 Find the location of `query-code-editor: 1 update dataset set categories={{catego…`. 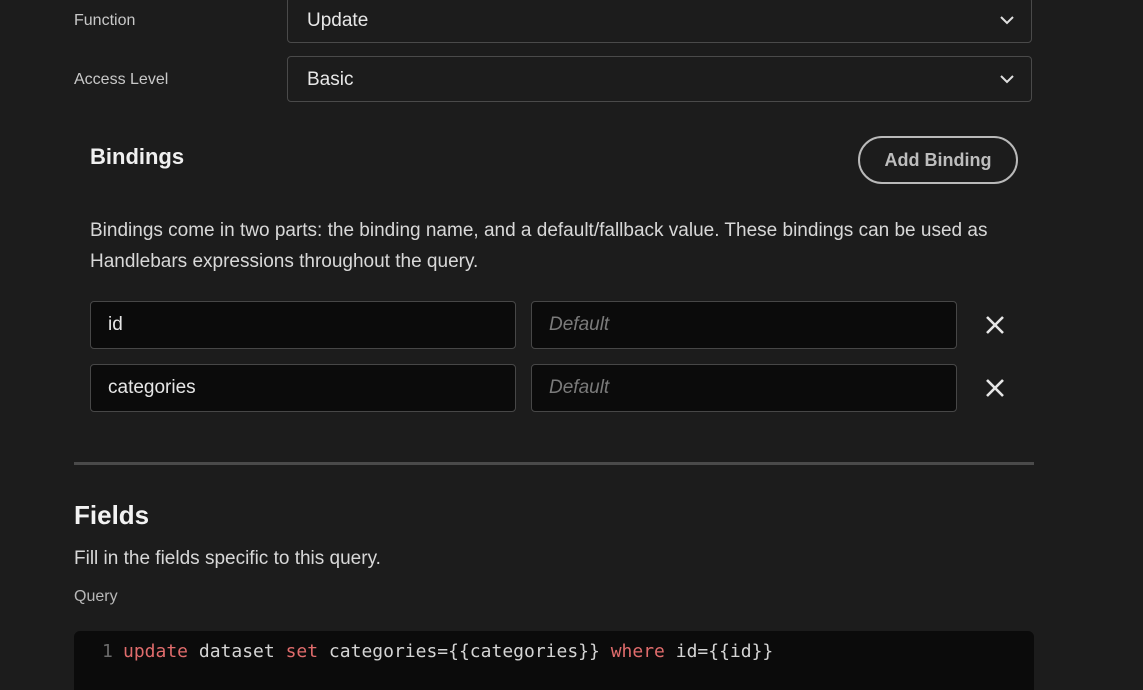

query-code-editor: 1 update dataset set categories={{catego… is located at coordinates (554, 660).